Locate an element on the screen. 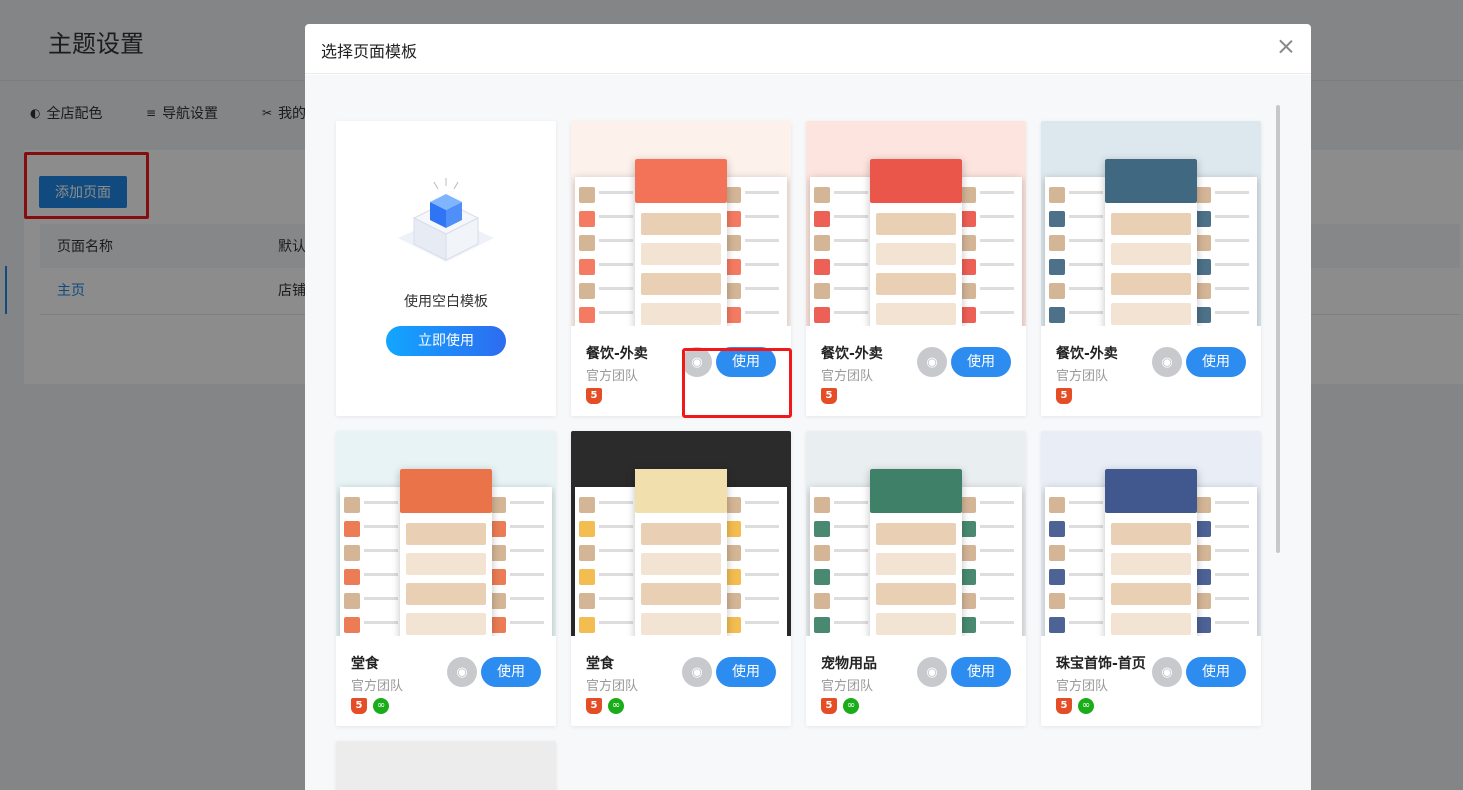 The height and width of the screenshot is (790, 1463). template-card: 珠宝首饰-首页 官方团队 5 ∞ ◉ 使用 is located at coordinates (1151, 578).